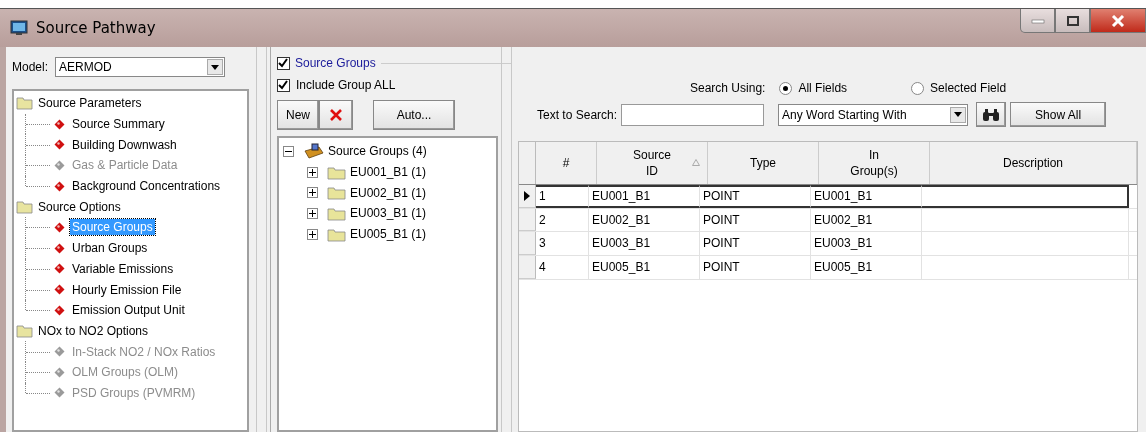  I want to click on radio-label: Selected Field, so click(968, 88).